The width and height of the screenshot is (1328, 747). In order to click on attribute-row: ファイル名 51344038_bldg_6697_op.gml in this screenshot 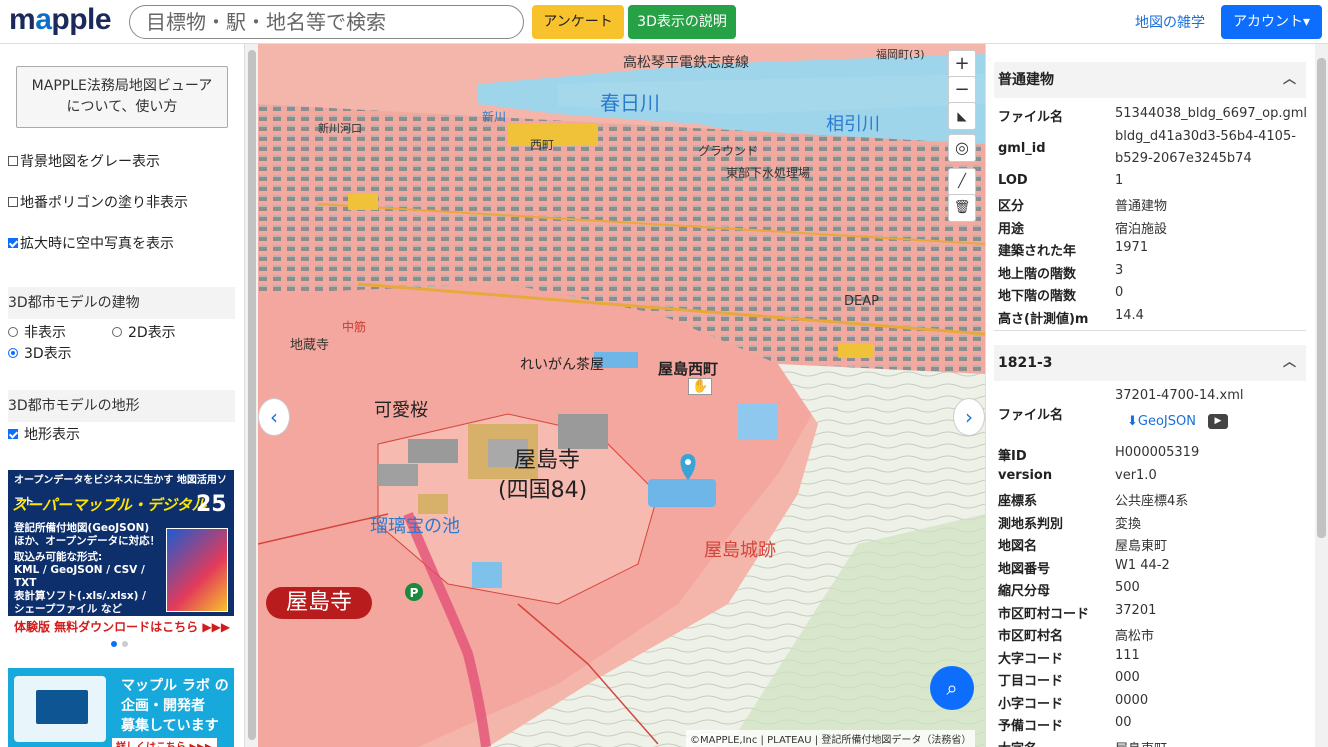, I will do `click(1152, 117)`.